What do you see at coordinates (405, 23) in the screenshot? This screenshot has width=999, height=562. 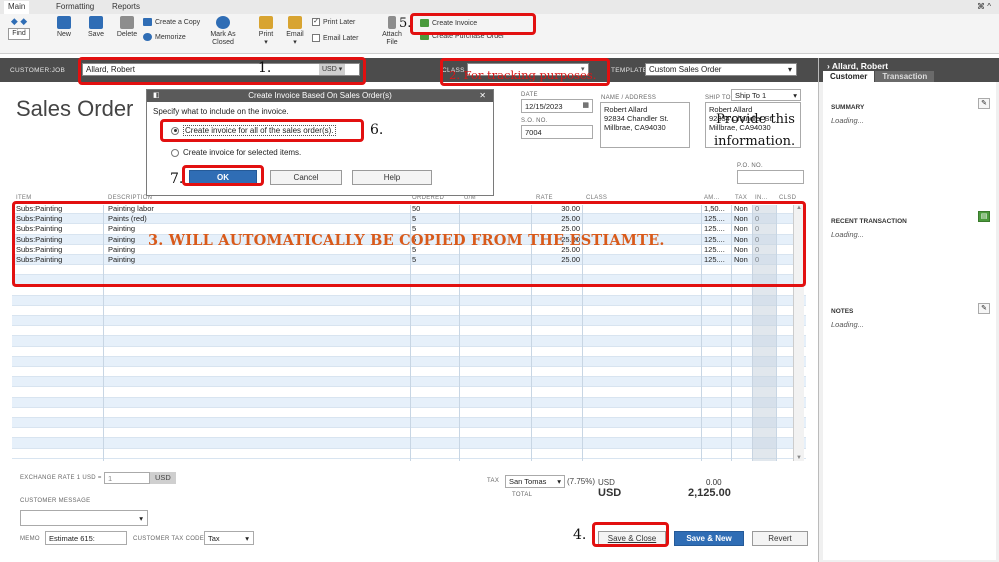 I see `annotation-step-5: 5.` at bounding box center [405, 23].